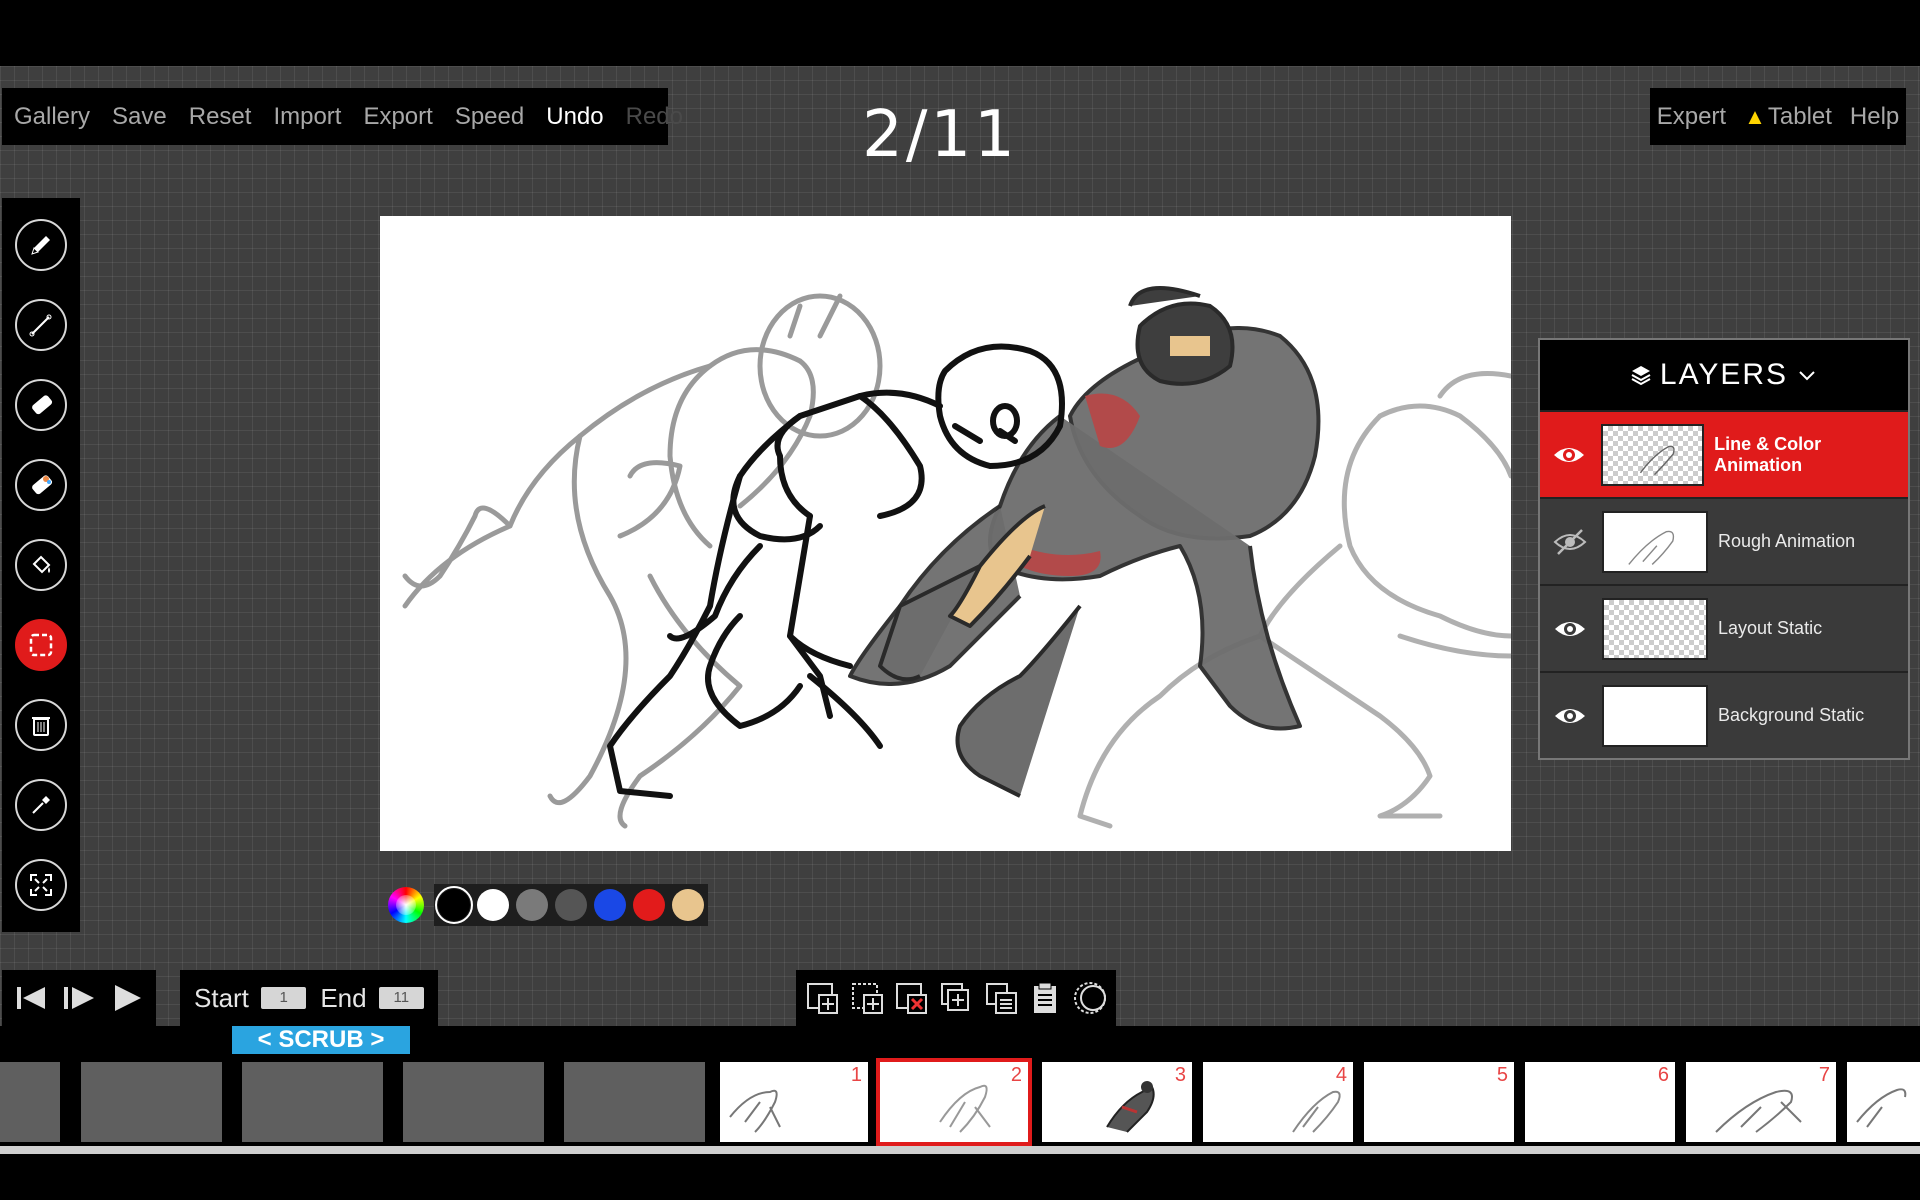 This screenshot has width=1920, height=1200. What do you see at coordinates (1770, 628) in the screenshot?
I see `layer-label: Layout Static` at bounding box center [1770, 628].